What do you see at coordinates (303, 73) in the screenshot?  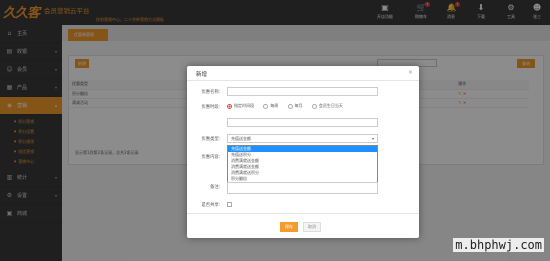 I see `dialog-header: 新增 ×` at bounding box center [303, 73].